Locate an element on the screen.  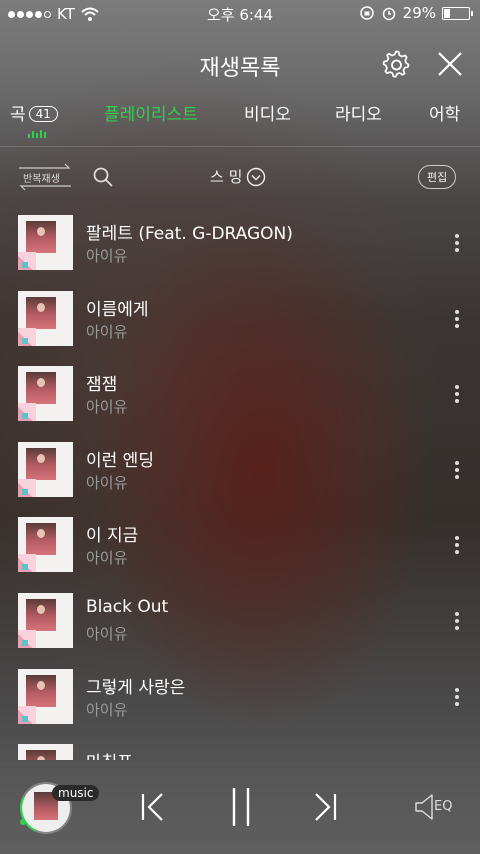
pause-icon is located at coordinates (241, 807).